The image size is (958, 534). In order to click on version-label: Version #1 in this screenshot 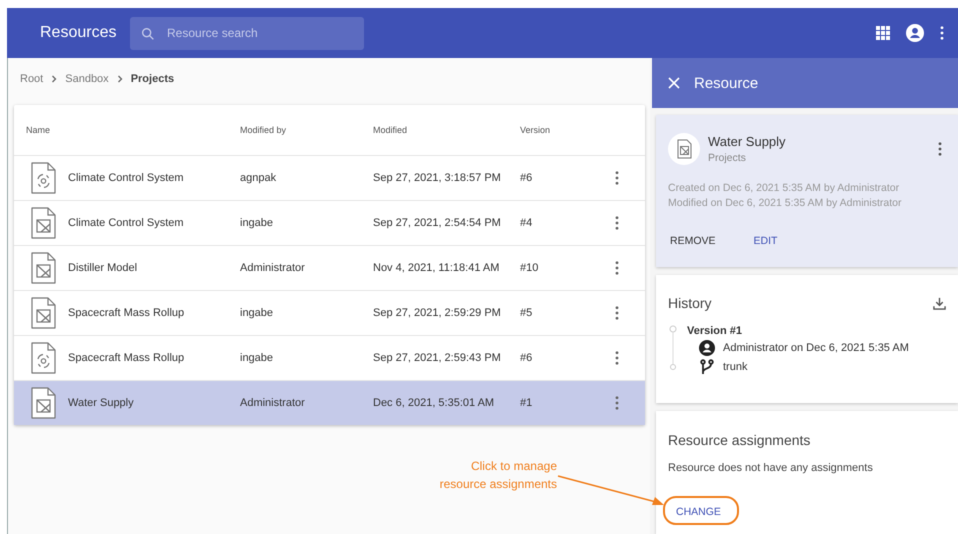, I will do `click(715, 331)`.